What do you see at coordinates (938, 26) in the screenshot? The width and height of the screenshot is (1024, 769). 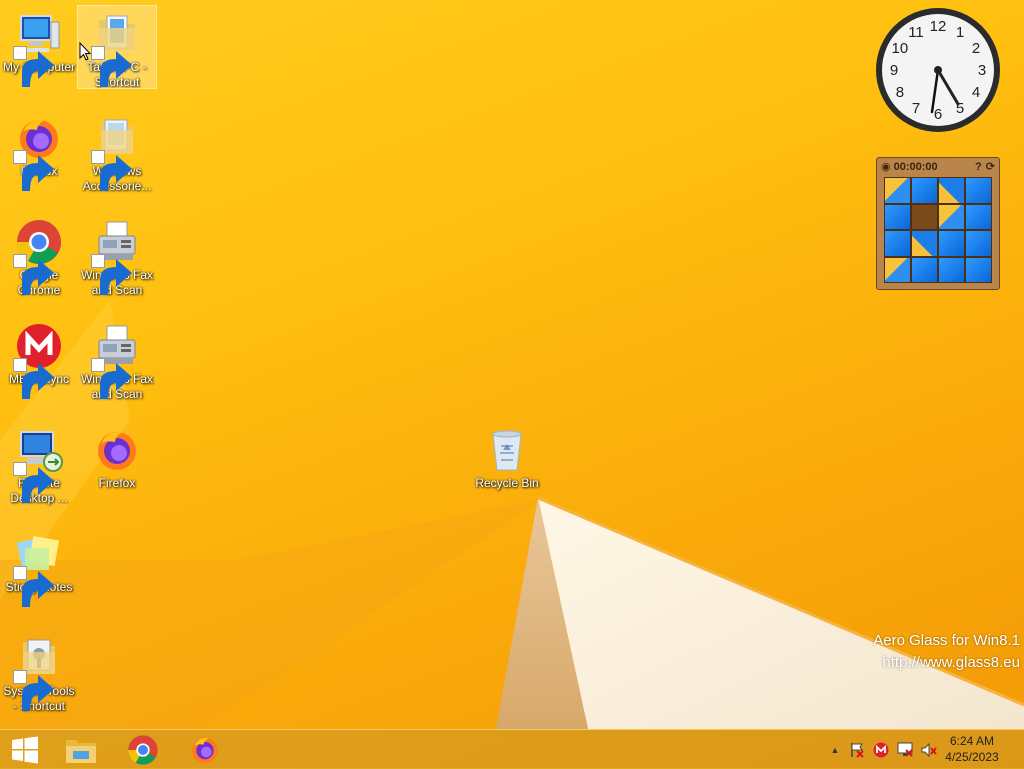 I see `clock-number: 12` at bounding box center [938, 26].